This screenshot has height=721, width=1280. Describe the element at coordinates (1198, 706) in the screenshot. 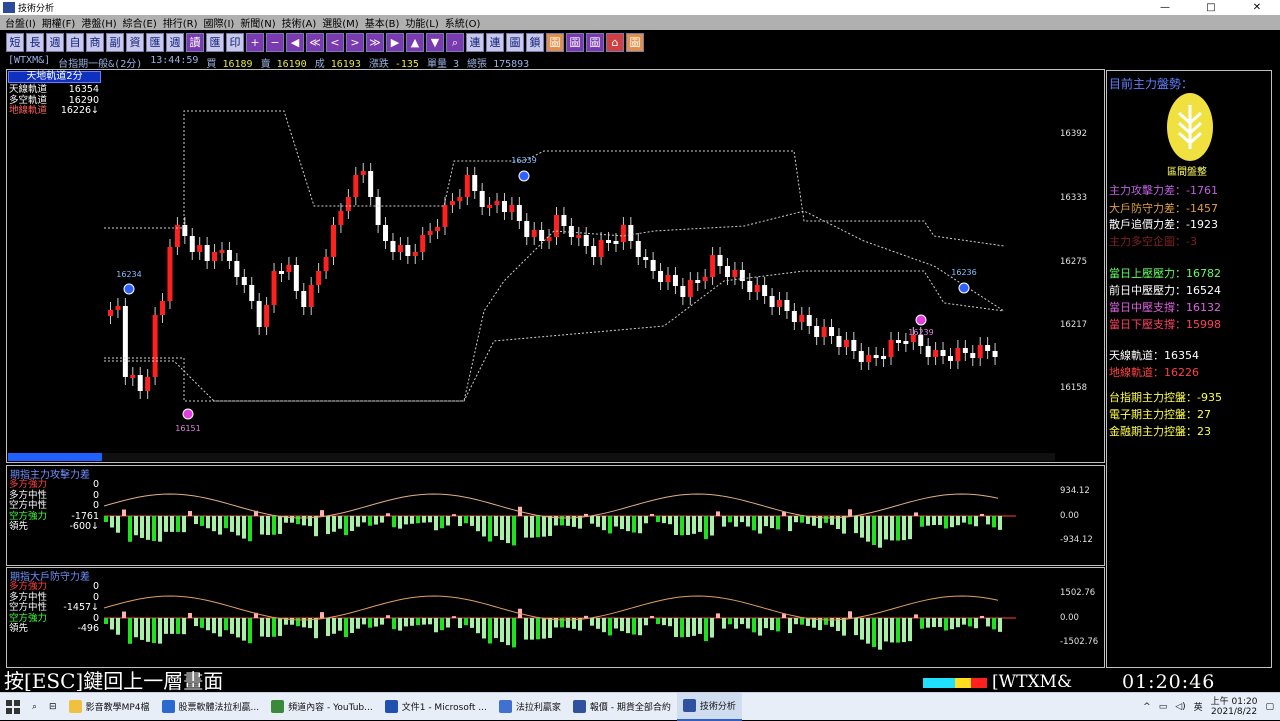

I see `ime-indicator: 英` at that location.